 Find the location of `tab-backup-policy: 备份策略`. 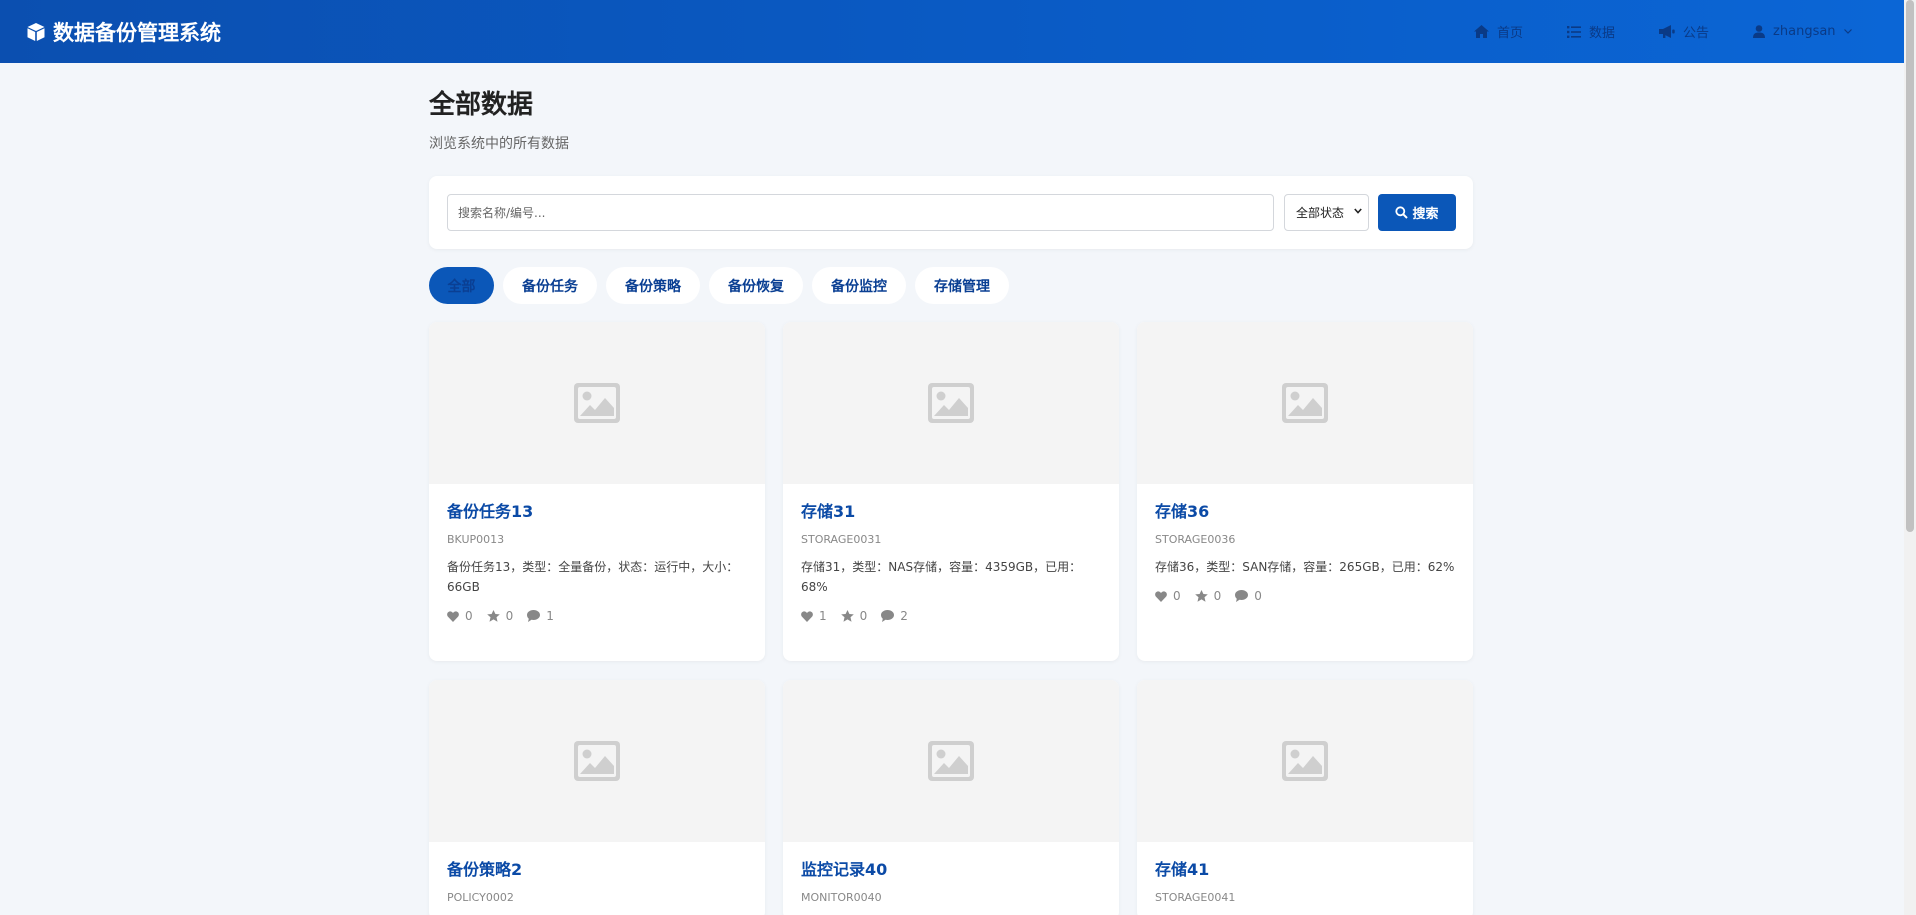

tab-backup-policy: 备份策略 is located at coordinates (653, 285).